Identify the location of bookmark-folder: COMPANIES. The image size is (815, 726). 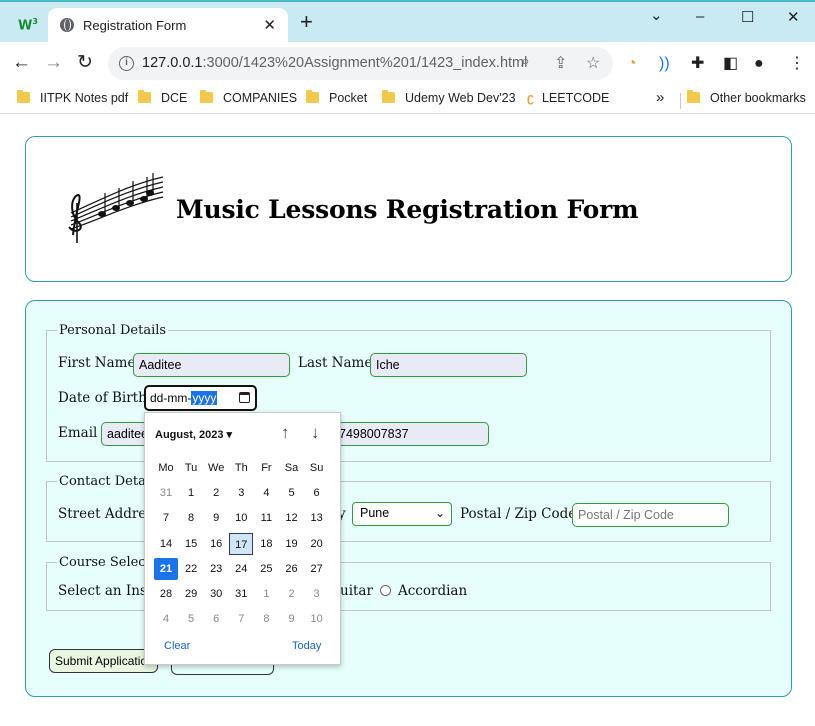
(248, 99).